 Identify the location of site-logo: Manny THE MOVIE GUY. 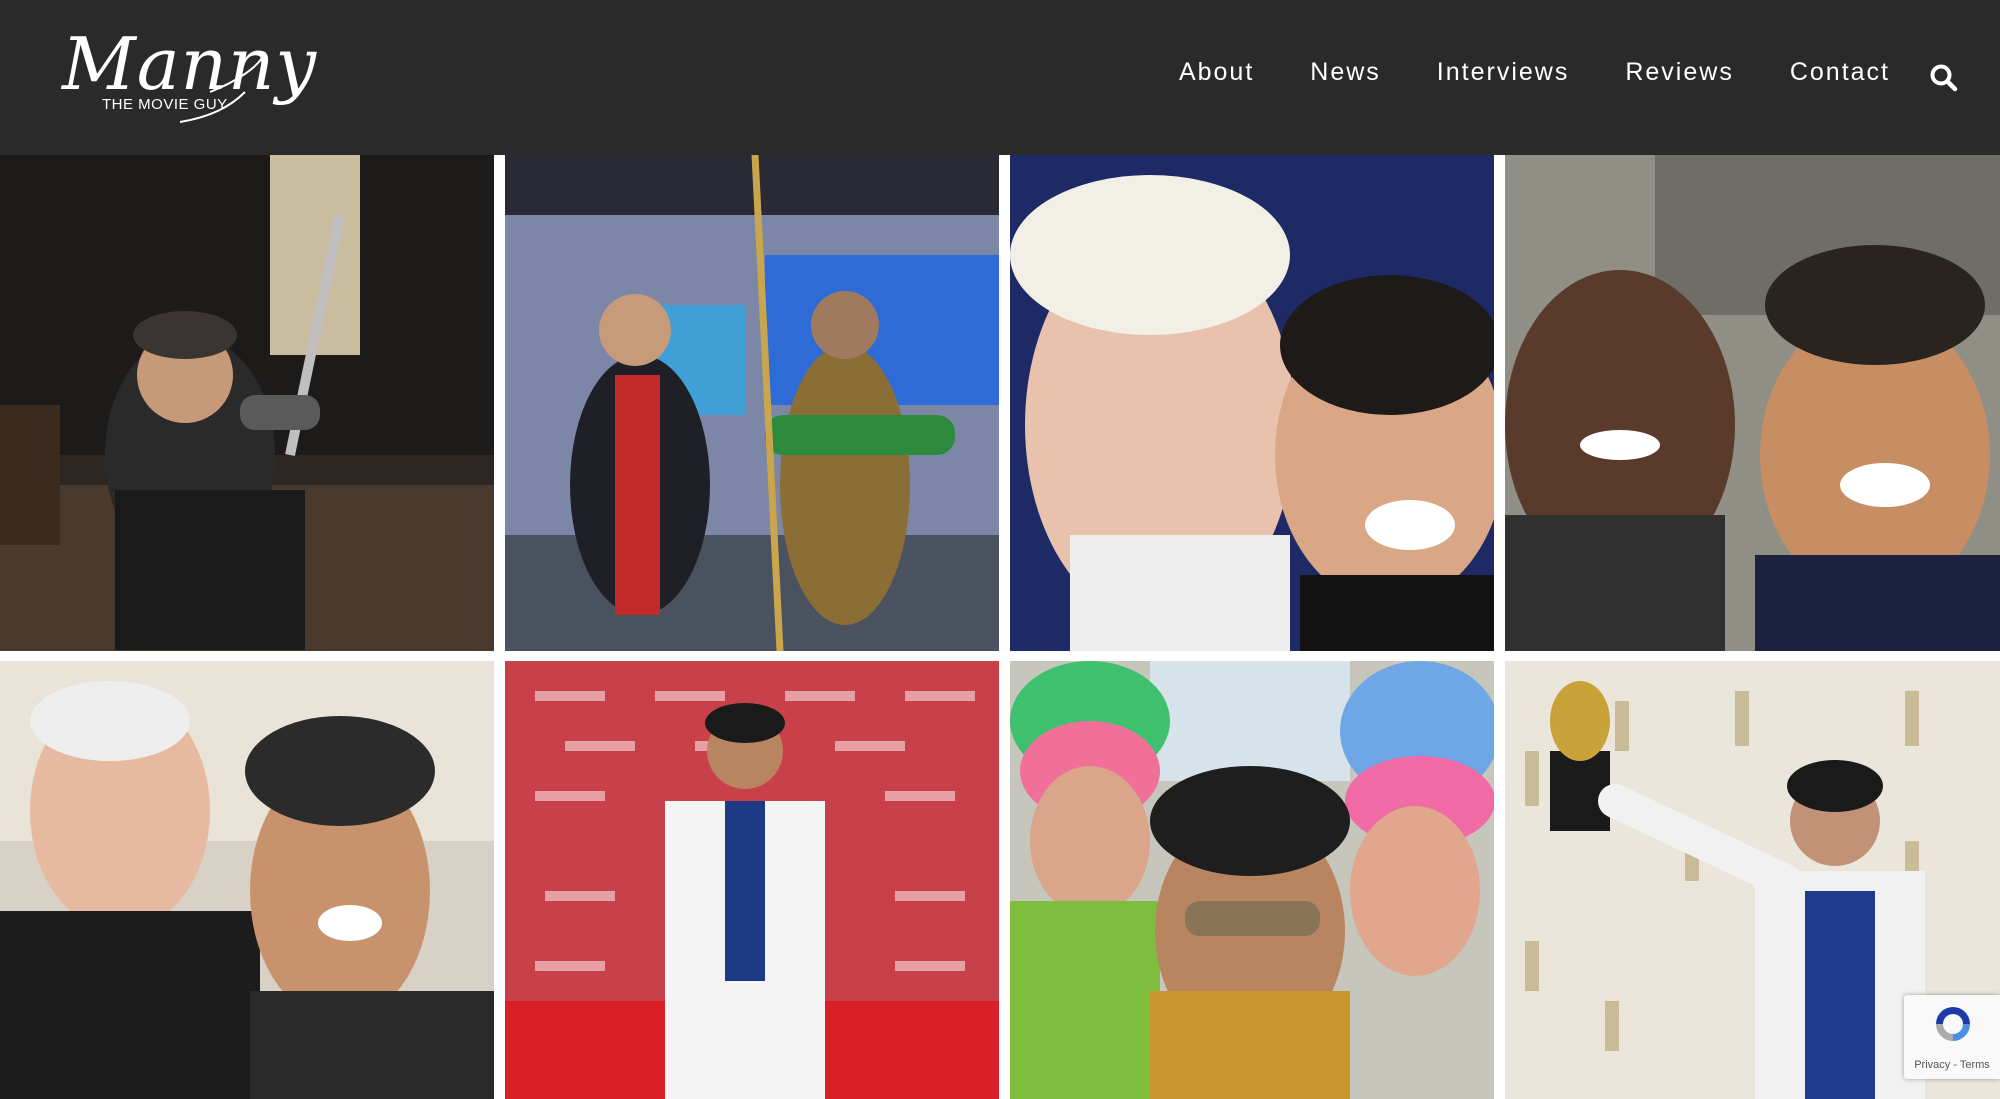
(188, 78).